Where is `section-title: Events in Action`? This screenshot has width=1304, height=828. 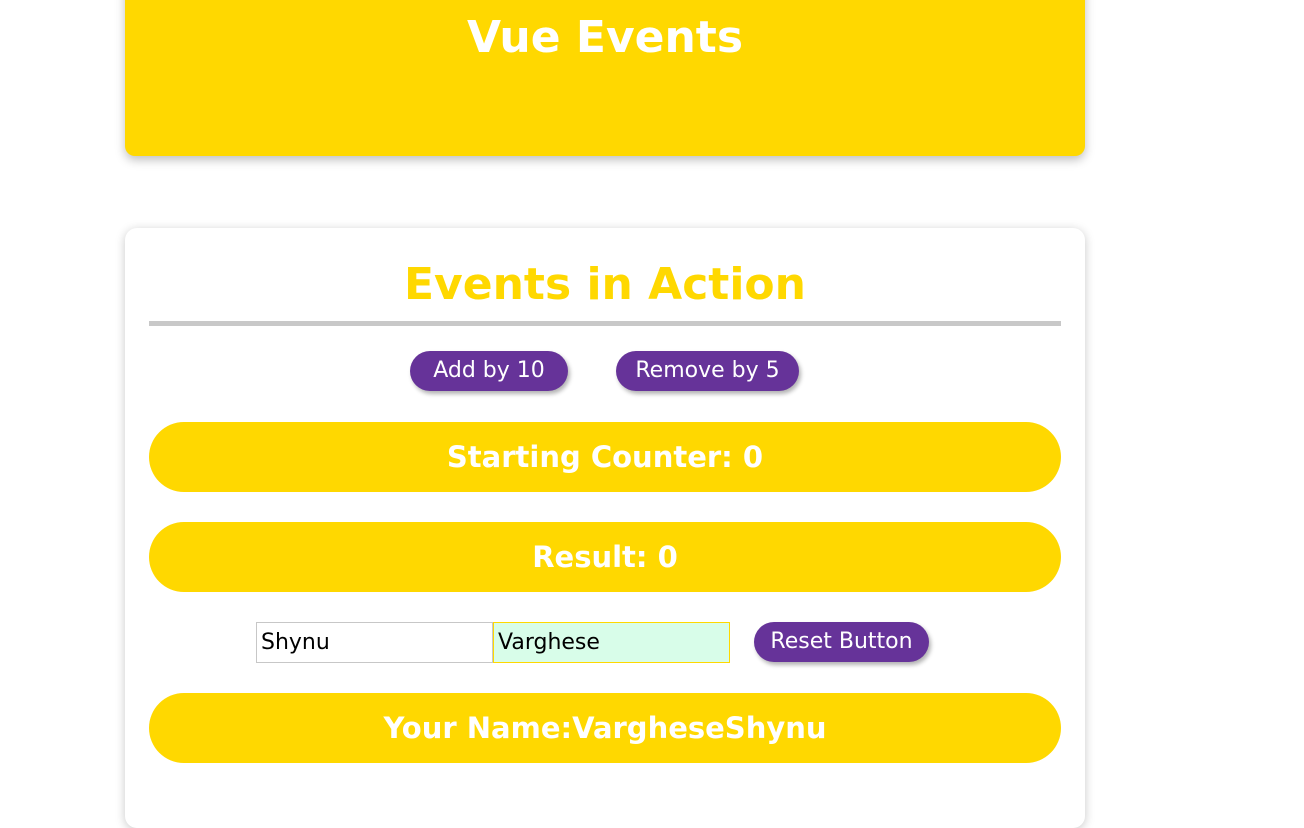 section-title: Events in Action is located at coordinates (605, 284).